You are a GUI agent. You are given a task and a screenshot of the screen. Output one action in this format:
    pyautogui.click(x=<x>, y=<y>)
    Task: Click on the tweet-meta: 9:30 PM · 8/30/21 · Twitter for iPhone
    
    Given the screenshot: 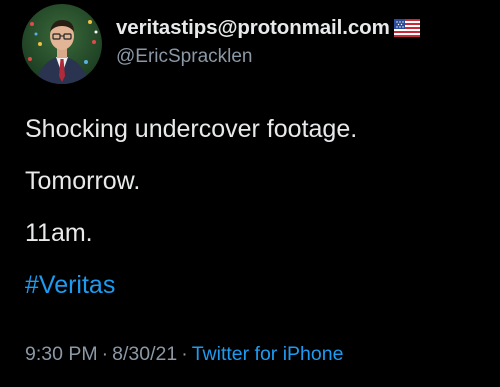 What is the action you would take?
    pyautogui.click(x=184, y=354)
    